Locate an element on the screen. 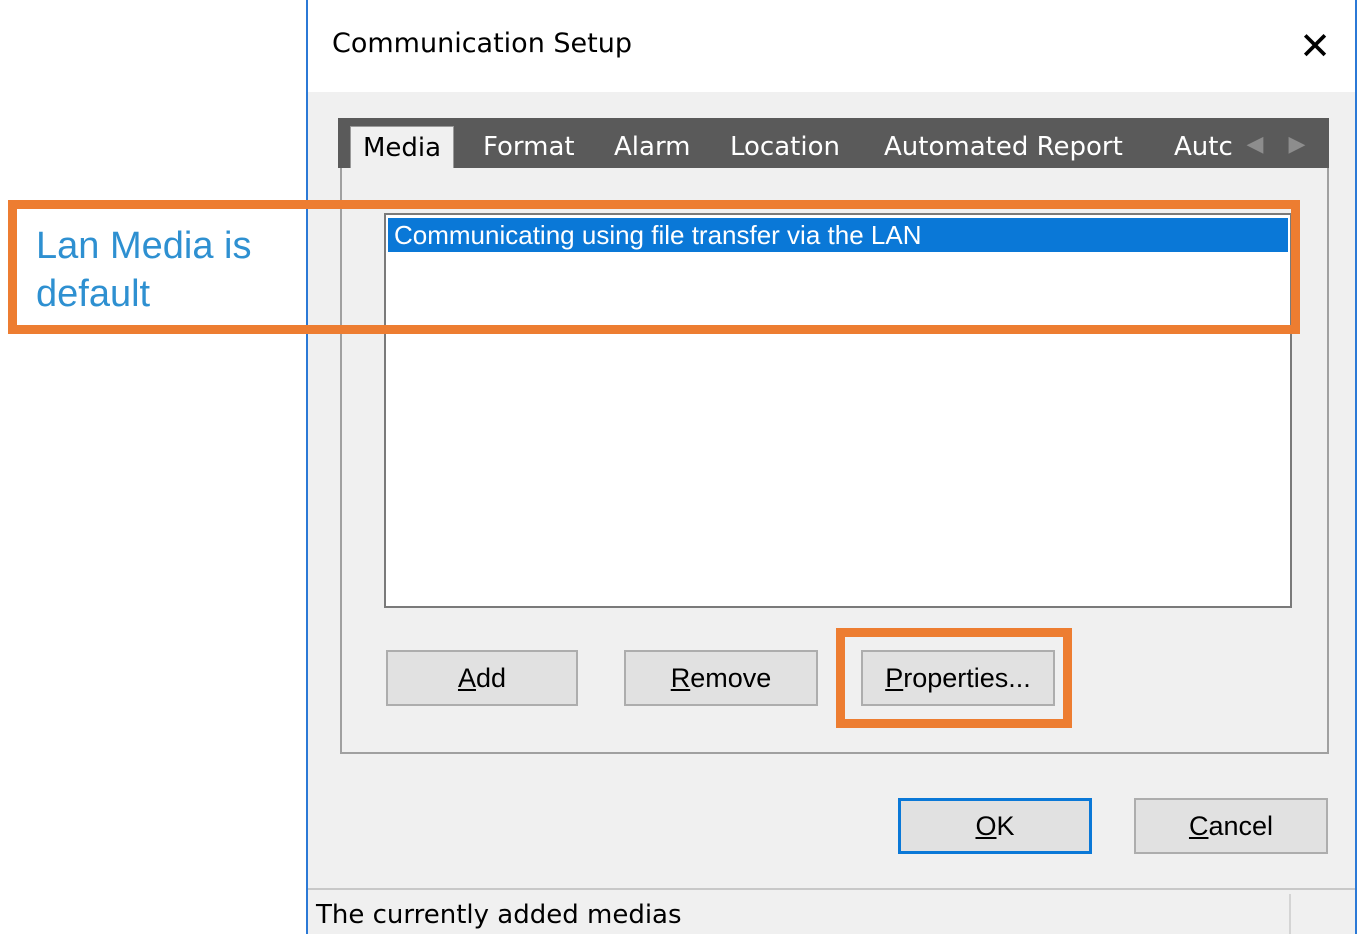 This screenshot has height=934, width=1359. add-button: Add is located at coordinates (482, 678).